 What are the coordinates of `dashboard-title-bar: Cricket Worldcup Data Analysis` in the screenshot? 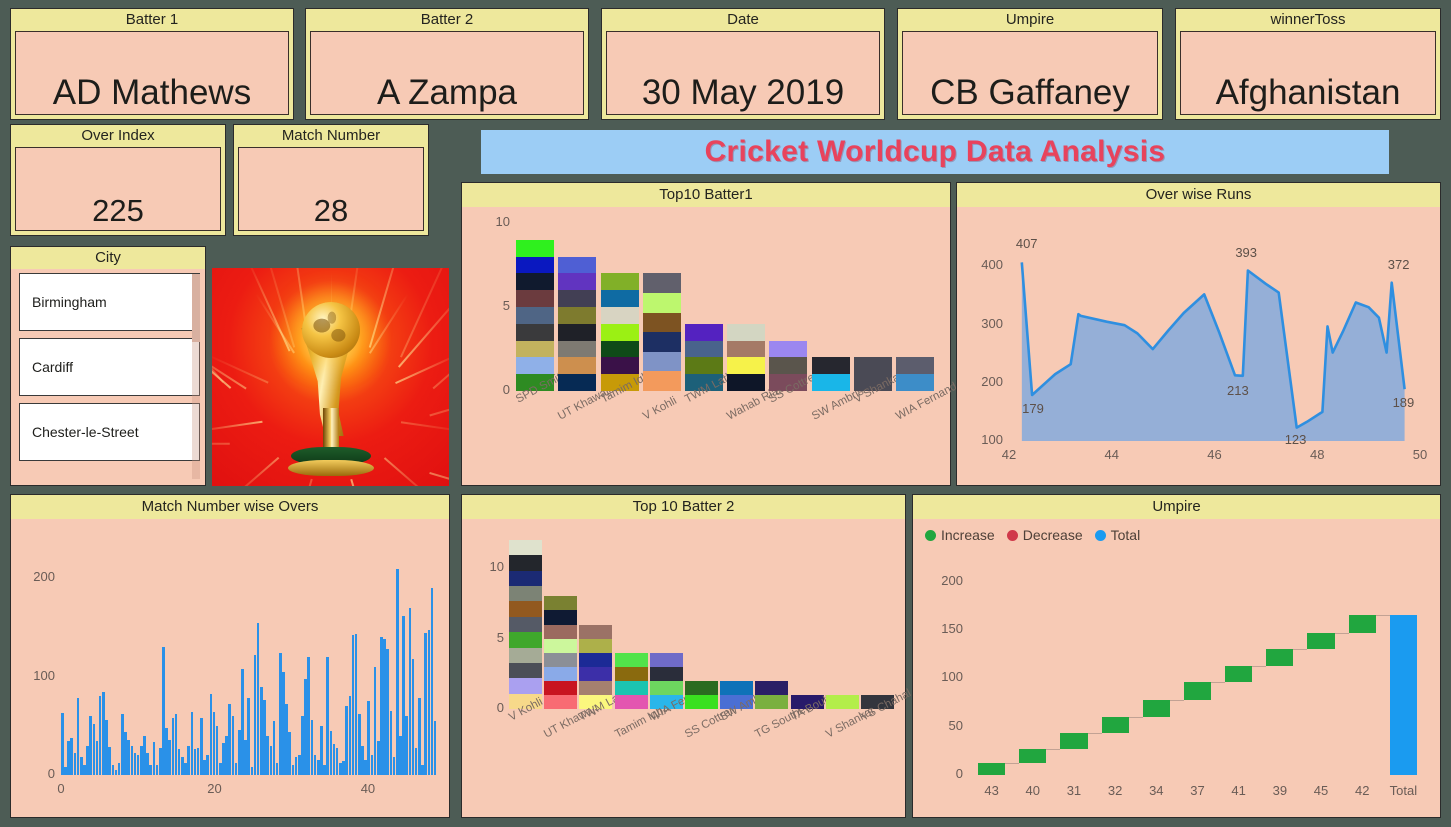 It's located at (935, 152).